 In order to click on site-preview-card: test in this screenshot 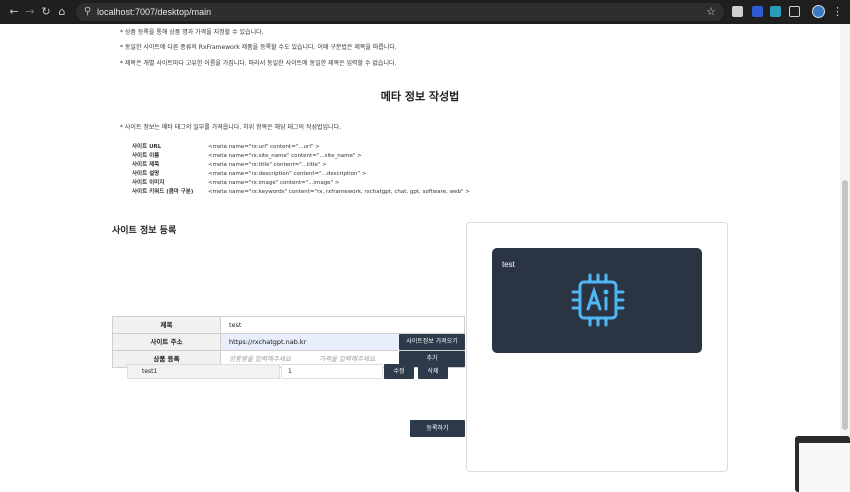, I will do `click(597, 300)`.